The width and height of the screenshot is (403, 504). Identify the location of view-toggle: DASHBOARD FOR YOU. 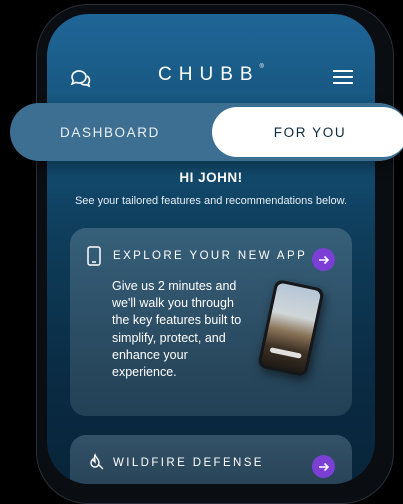
(206, 132).